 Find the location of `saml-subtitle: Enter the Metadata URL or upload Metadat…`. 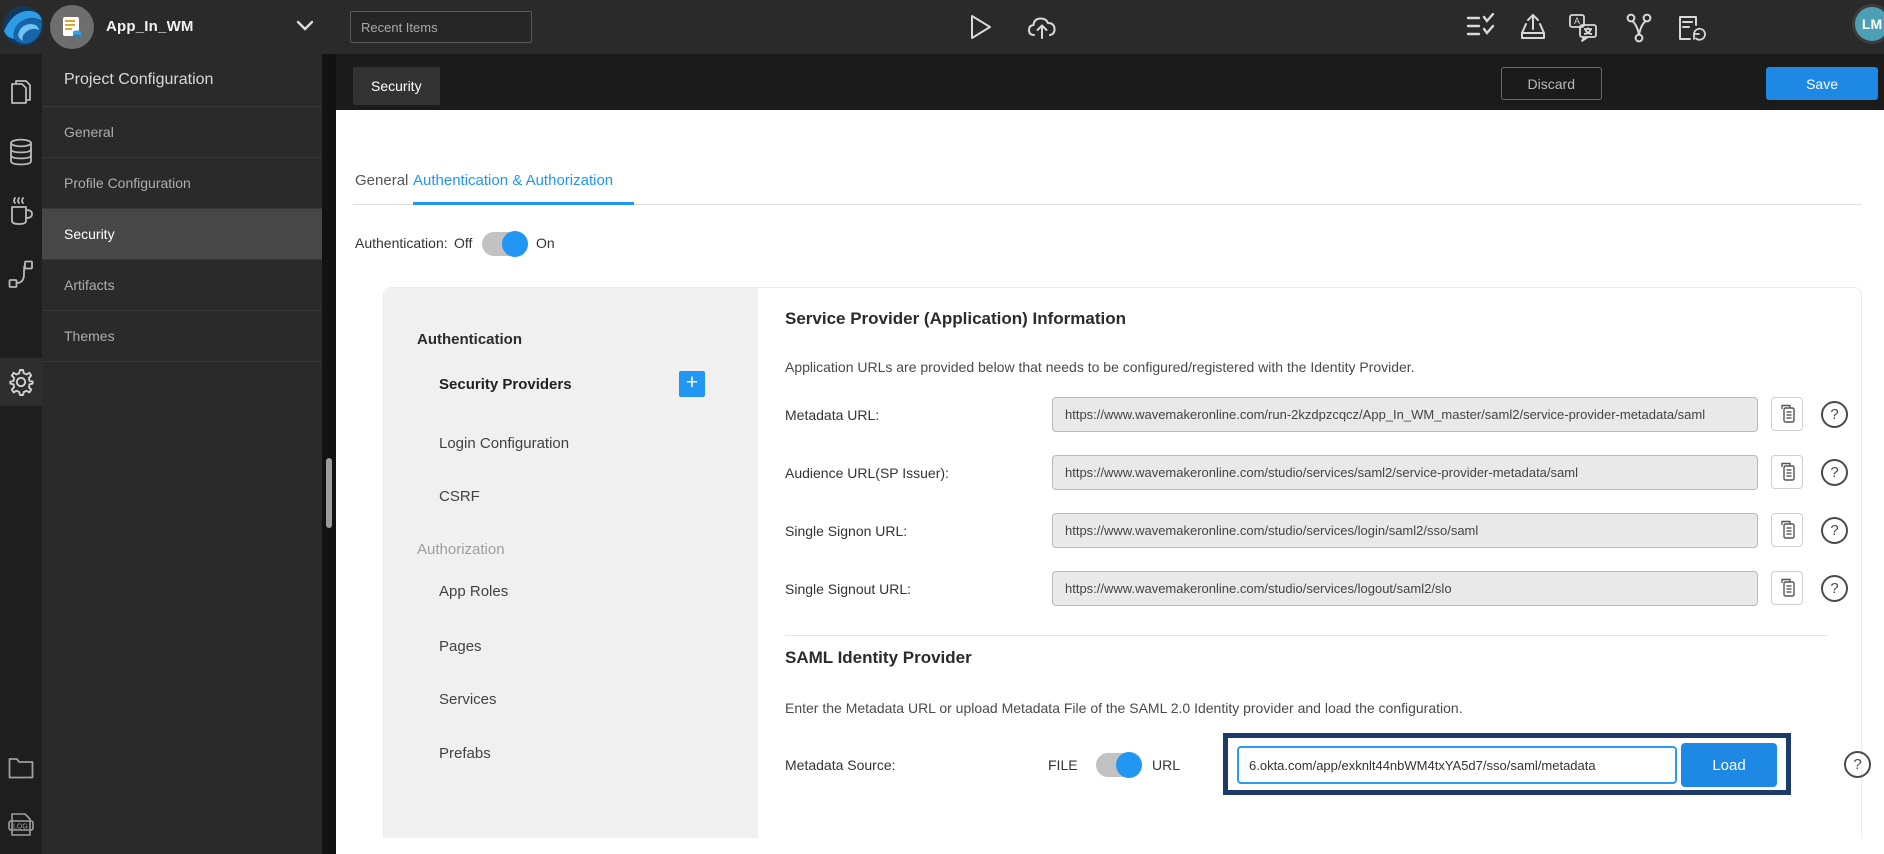

saml-subtitle: Enter the Metadata URL or upload Metadat… is located at coordinates (1124, 708).